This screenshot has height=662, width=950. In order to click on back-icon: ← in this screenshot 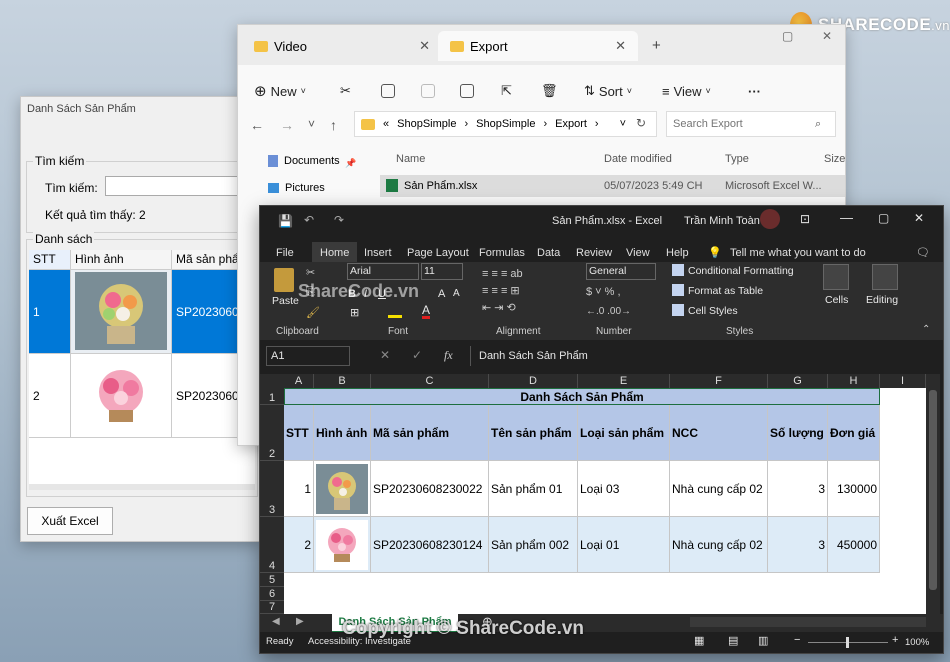, I will do `click(257, 125)`.